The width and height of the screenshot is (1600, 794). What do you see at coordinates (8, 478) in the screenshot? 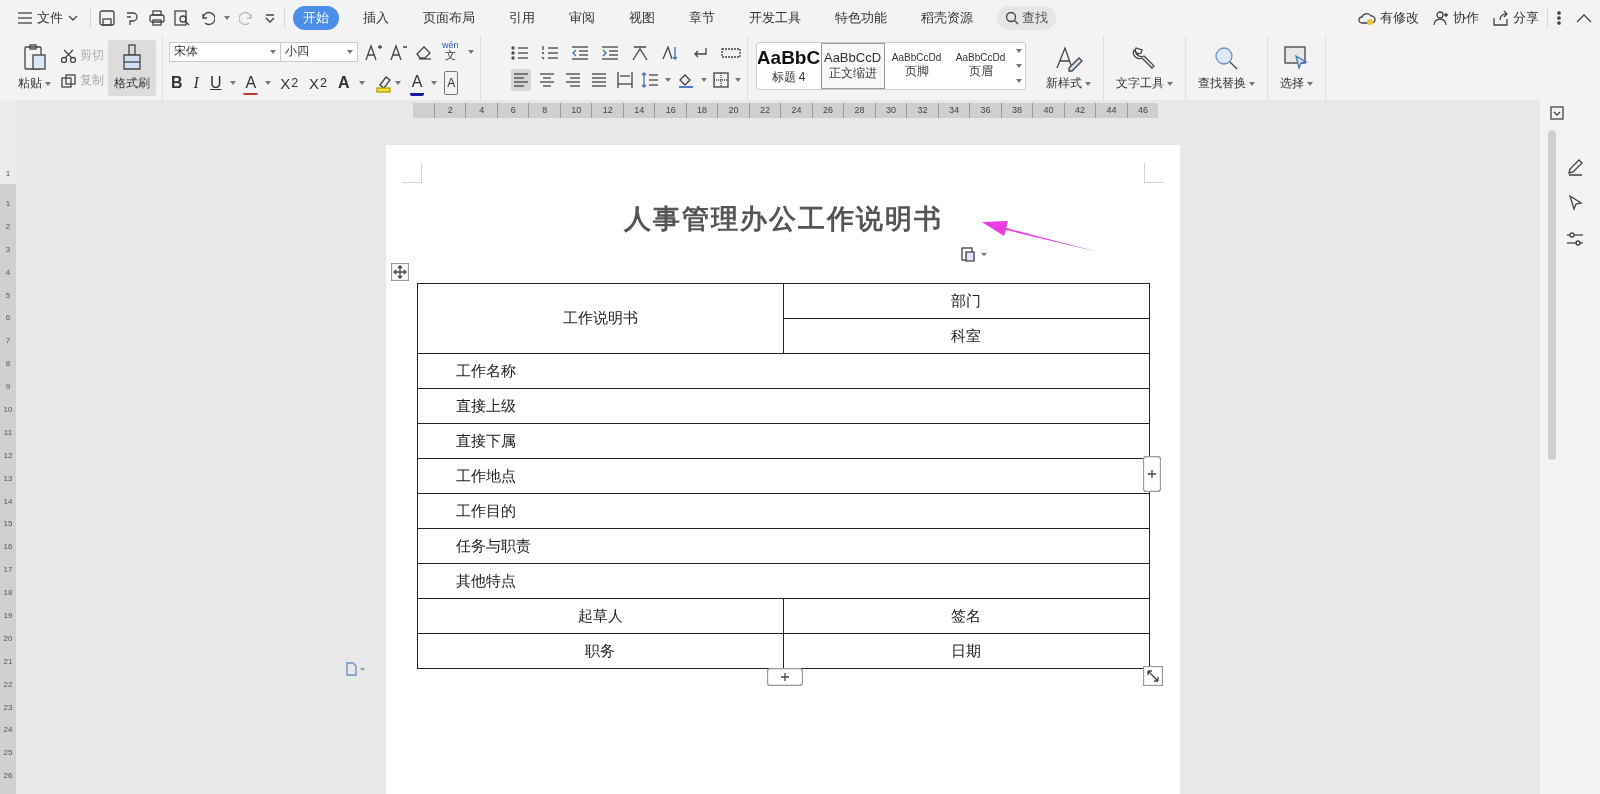
I see `ruler-number: 13` at bounding box center [8, 478].